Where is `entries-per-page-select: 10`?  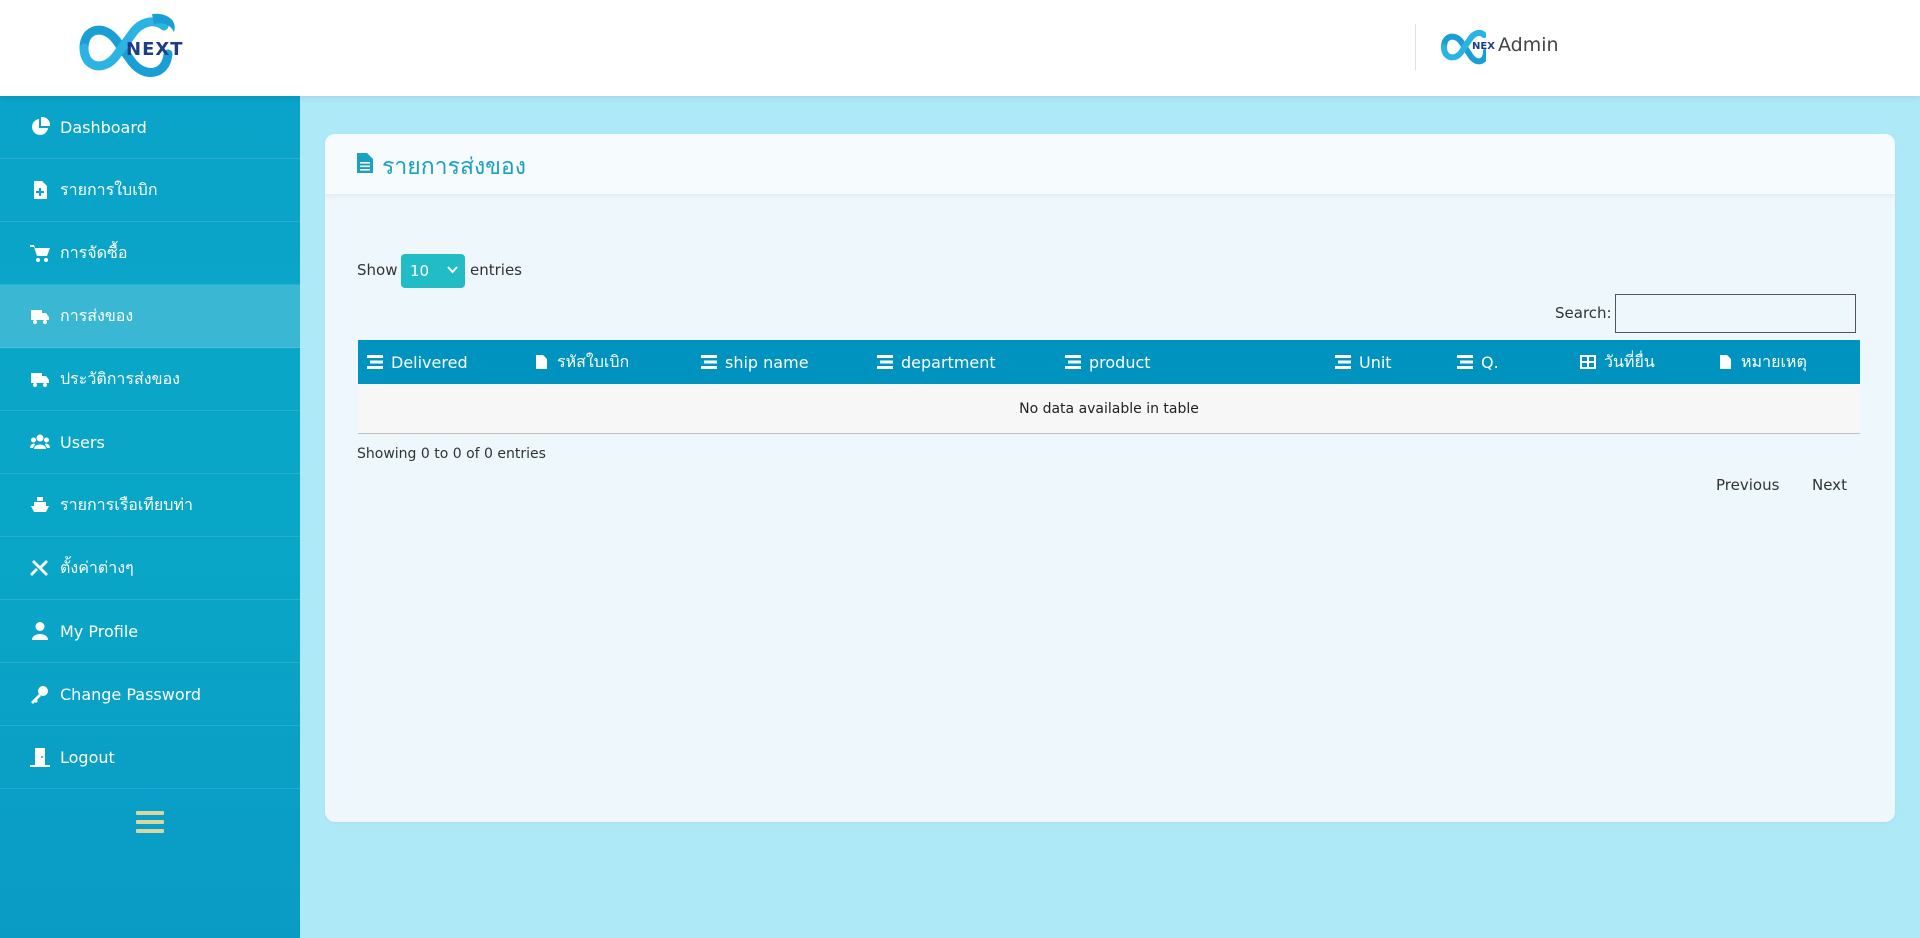
entries-per-page-select: 10 is located at coordinates (433, 271).